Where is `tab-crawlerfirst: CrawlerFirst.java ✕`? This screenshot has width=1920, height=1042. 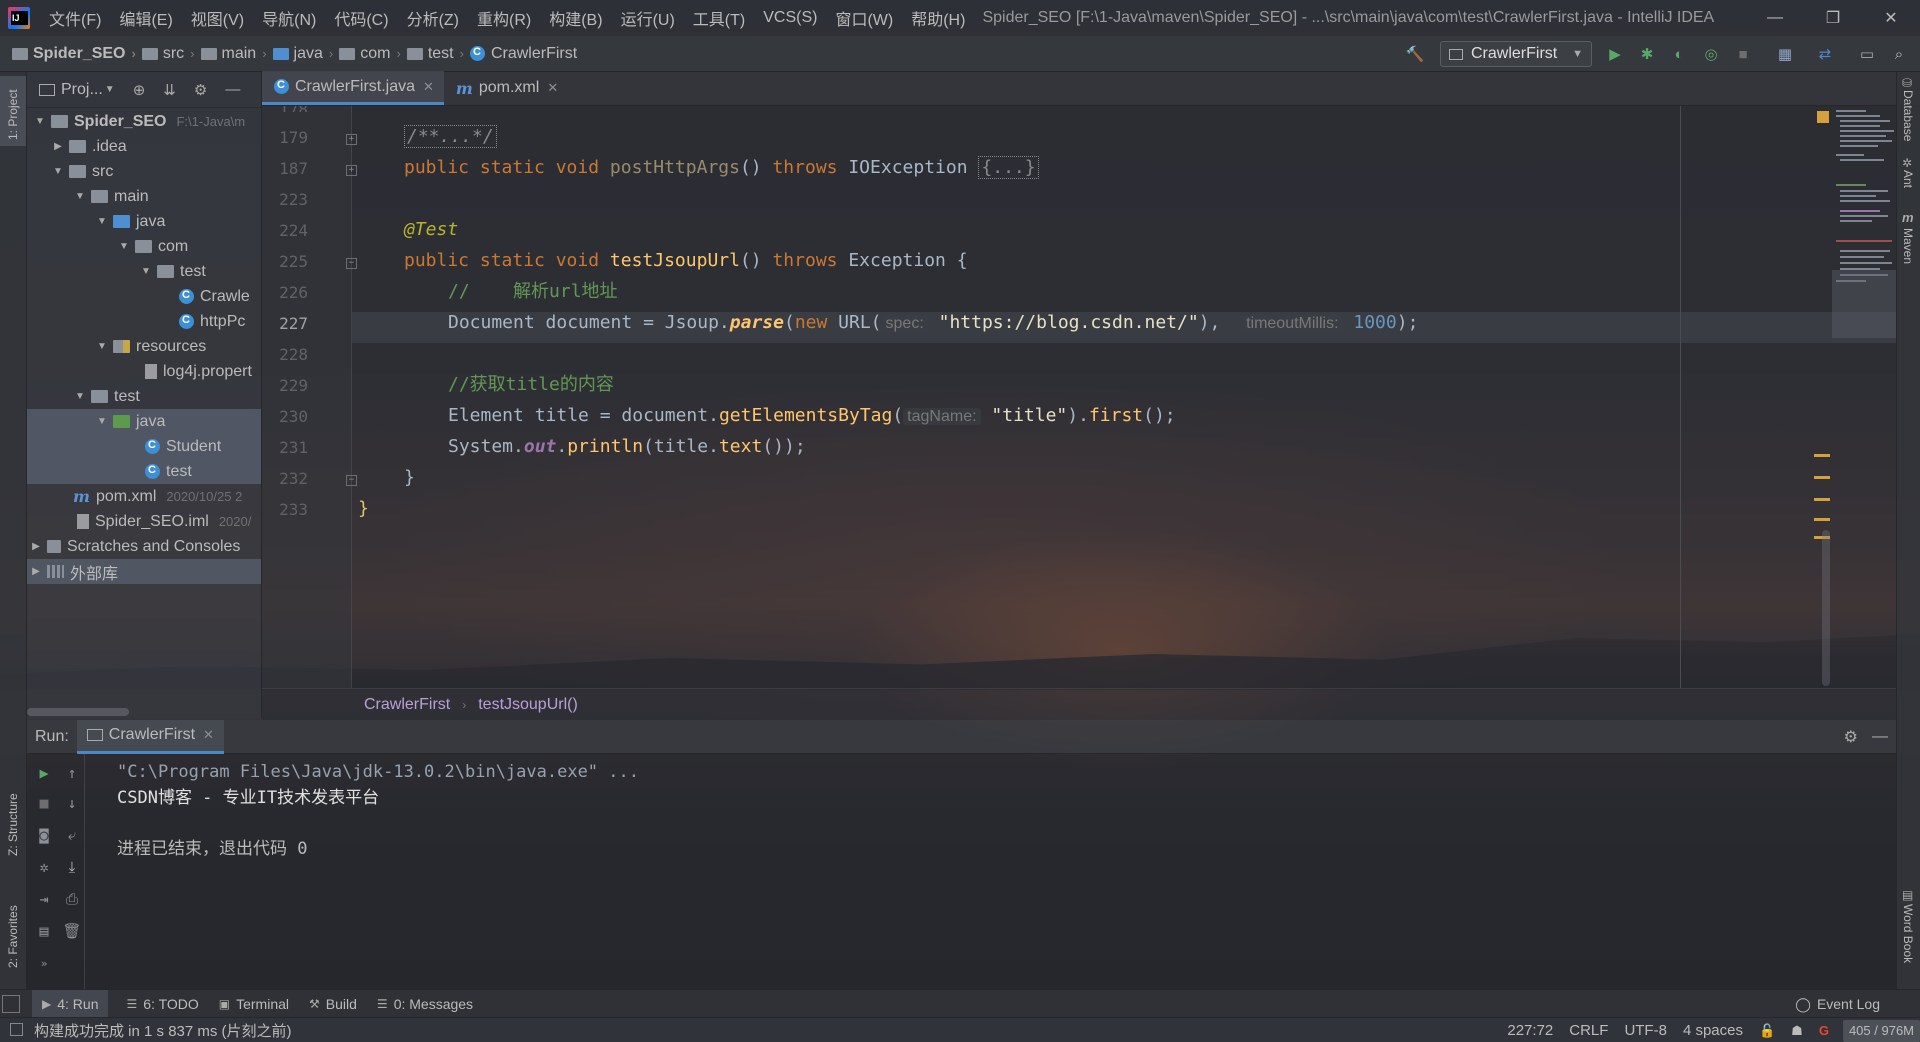
tab-crawlerfirst: CrawlerFirst.java ✕ is located at coordinates (353, 88).